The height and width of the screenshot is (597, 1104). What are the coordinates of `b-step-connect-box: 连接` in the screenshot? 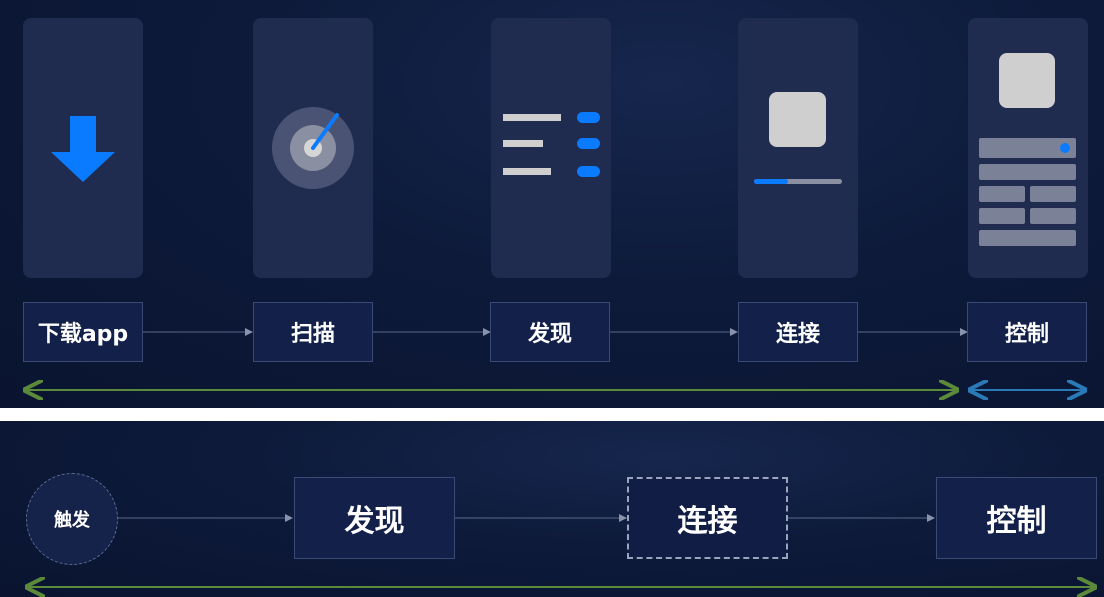 It's located at (707, 518).